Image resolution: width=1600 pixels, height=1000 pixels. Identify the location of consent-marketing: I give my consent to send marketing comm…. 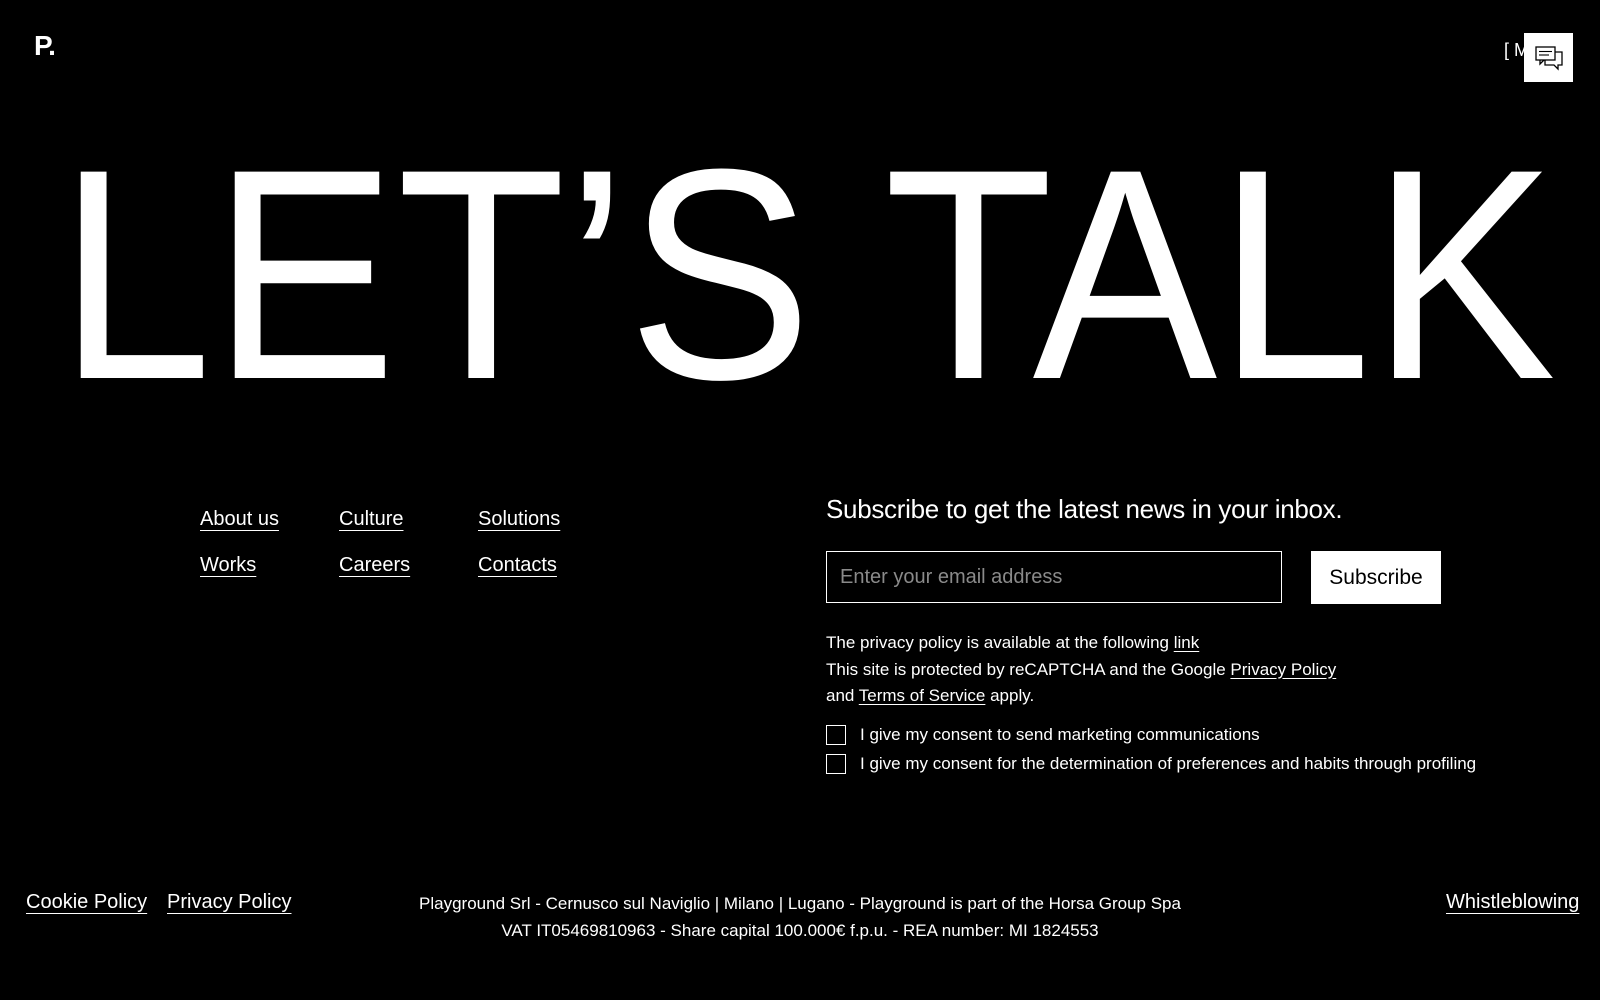
(1043, 735).